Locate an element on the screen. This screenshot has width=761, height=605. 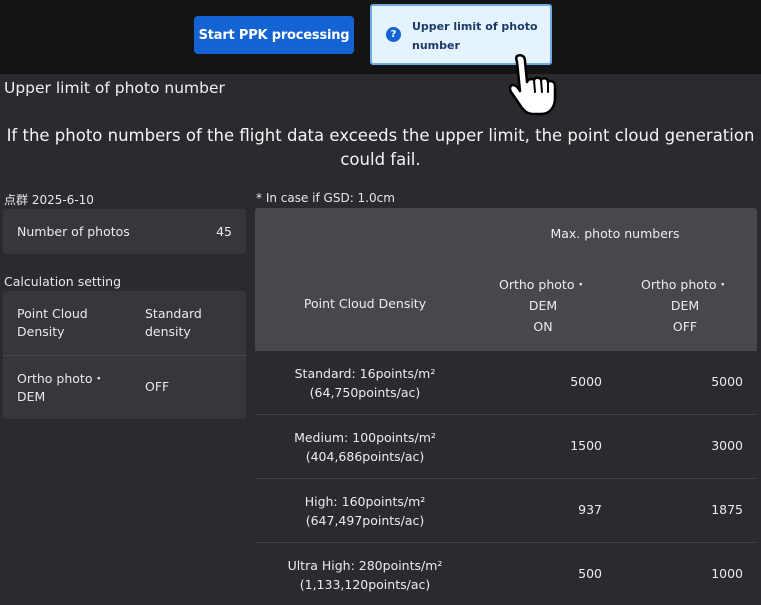
header-point-cloud-density: Point Cloud Density is located at coordinates (365, 303).